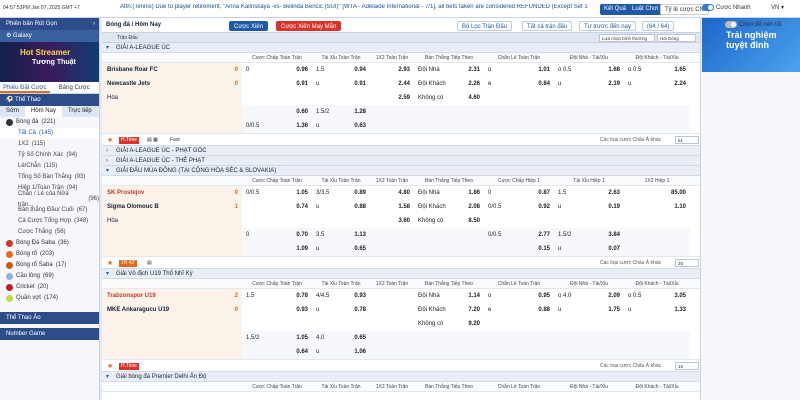  What do you see at coordinates (589, 296) in the screenshot?
I see `odds-cell: o 4.0 2.09` at bounding box center [589, 296].